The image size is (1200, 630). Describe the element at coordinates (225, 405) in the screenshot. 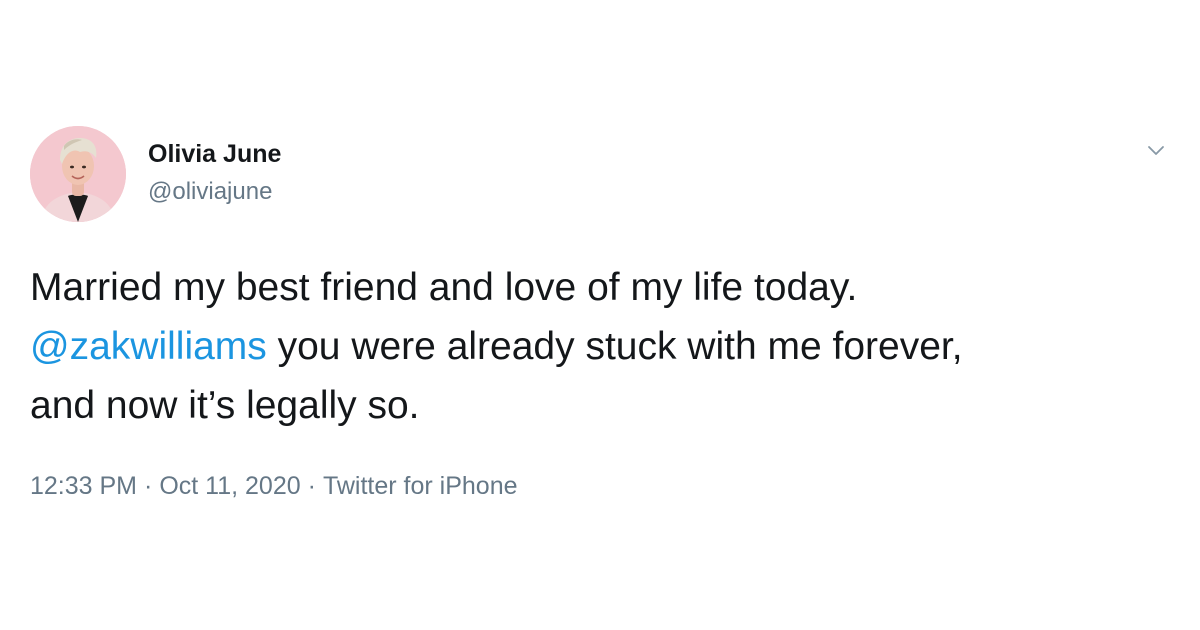

I see `tweet-line: and now it’s legally so.` at that location.